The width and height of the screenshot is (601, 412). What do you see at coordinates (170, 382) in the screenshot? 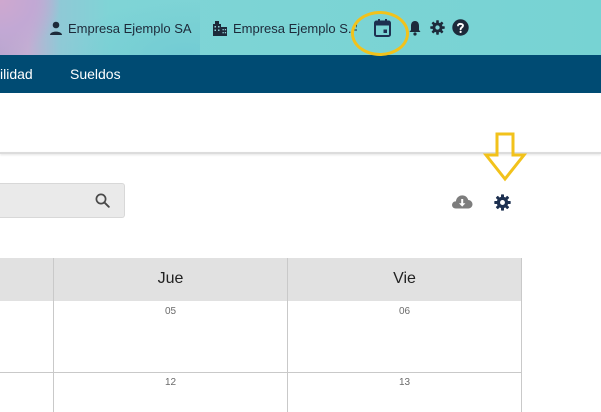
I see `day-cell-jue-12: 12` at bounding box center [170, 382].